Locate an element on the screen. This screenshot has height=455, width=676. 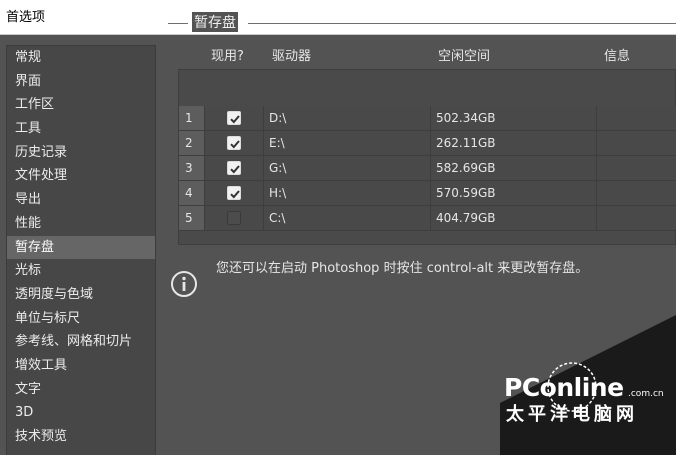
sidebar-item-general: 常规 is located at coordinates (81, 58).